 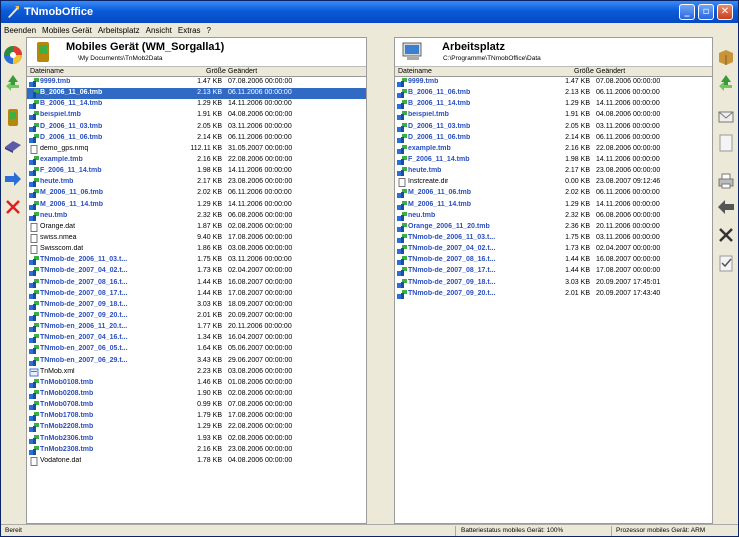 I want to click on device-cable-icon, so click(x=13, y=145).